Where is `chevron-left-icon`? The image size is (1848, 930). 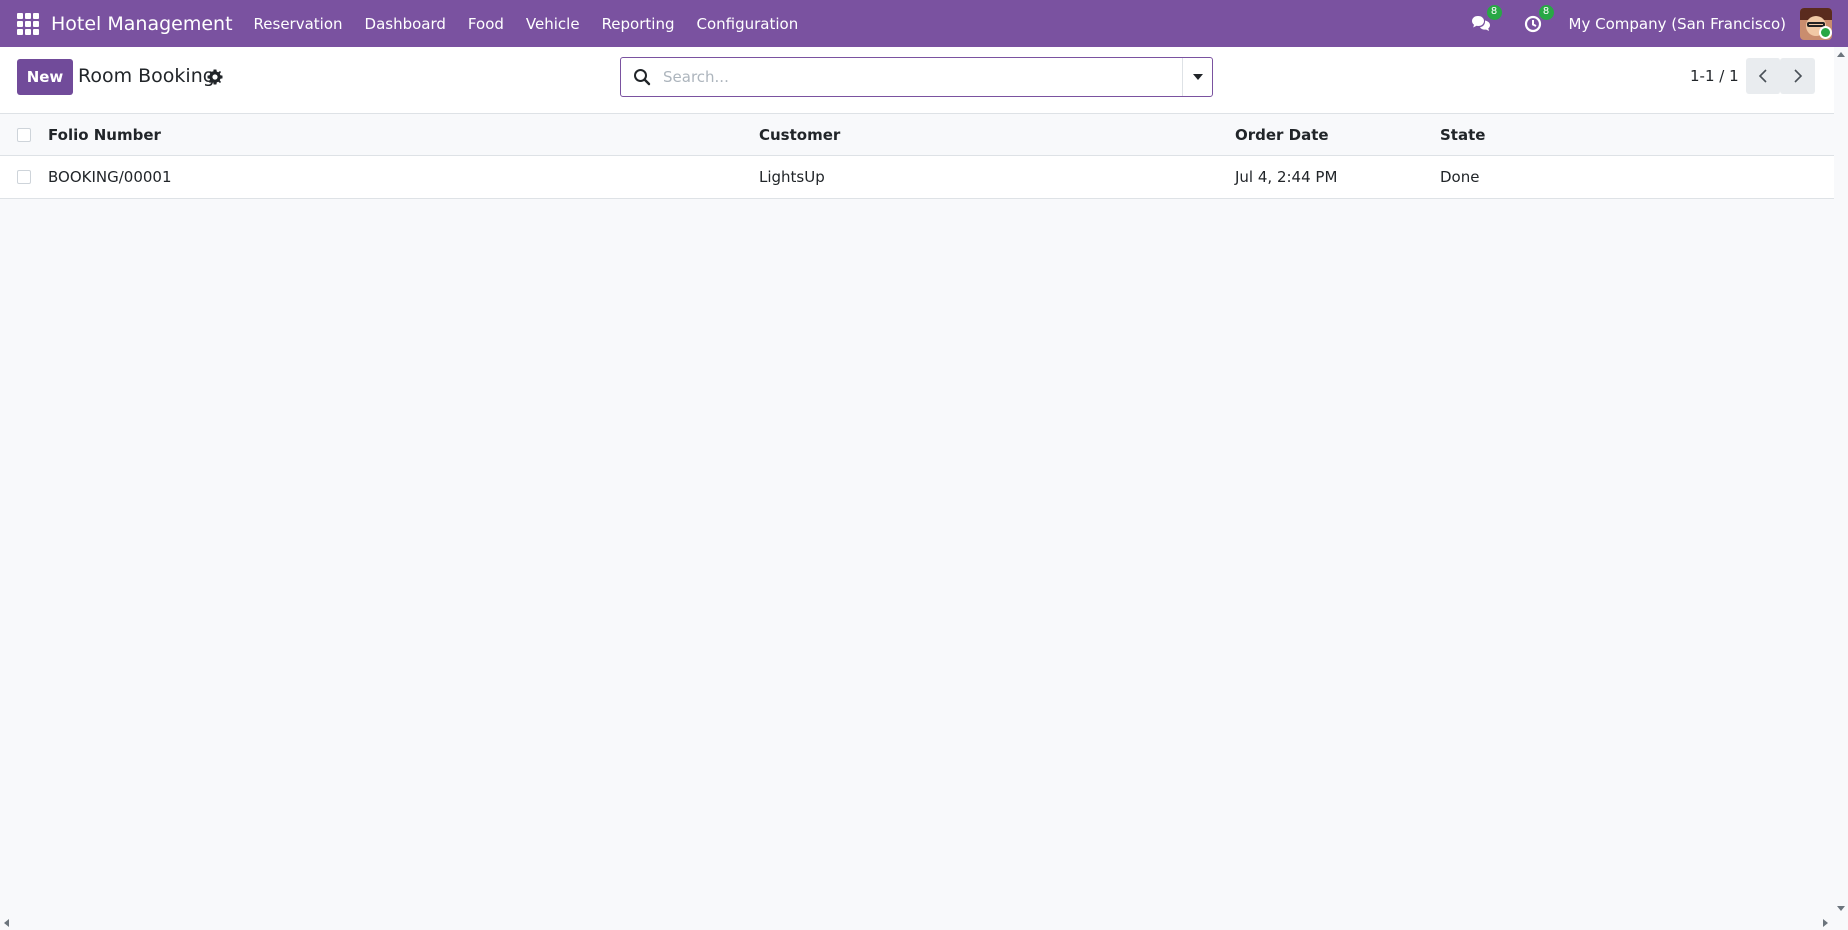
chevron-left-icon is located at coordinates (1762, 76).